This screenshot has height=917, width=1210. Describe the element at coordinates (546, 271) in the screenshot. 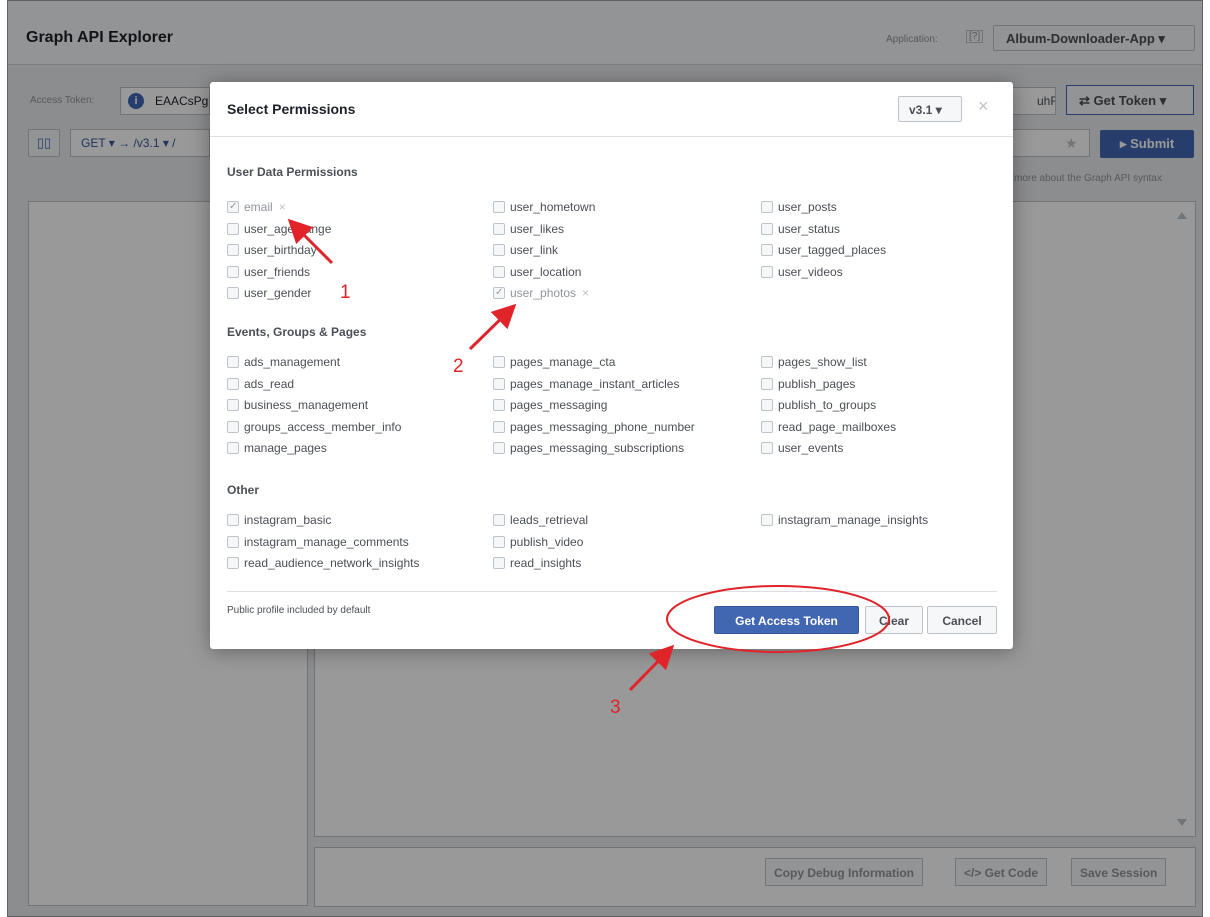

I see `permission-label: user_location` at that location.